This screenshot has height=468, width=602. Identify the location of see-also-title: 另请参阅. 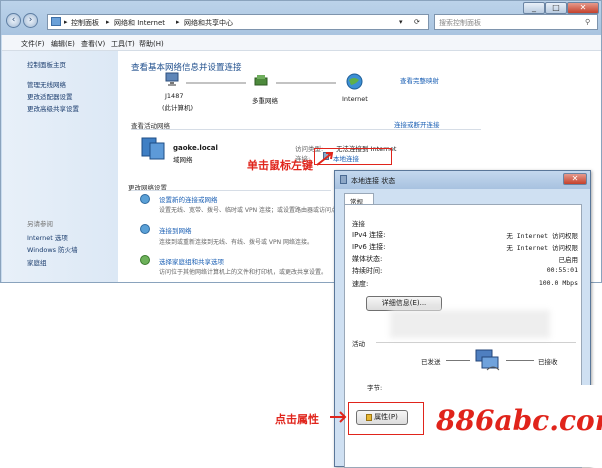
(40, 224).